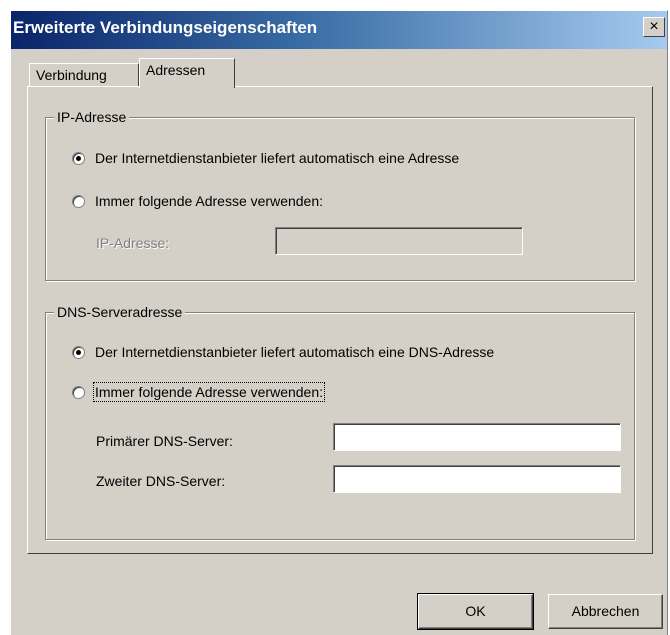 The height and width of the screenshot is (635, 670). I want to click on tab-adressen: Adressen, so click(187, 73).